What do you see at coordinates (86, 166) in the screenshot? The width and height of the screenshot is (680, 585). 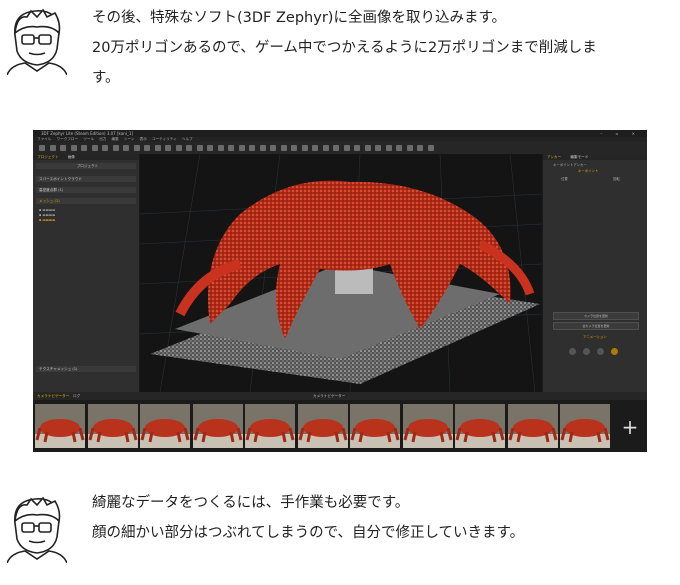 I see `panel-header: プロジェクト` at bounding box center [86, 166].